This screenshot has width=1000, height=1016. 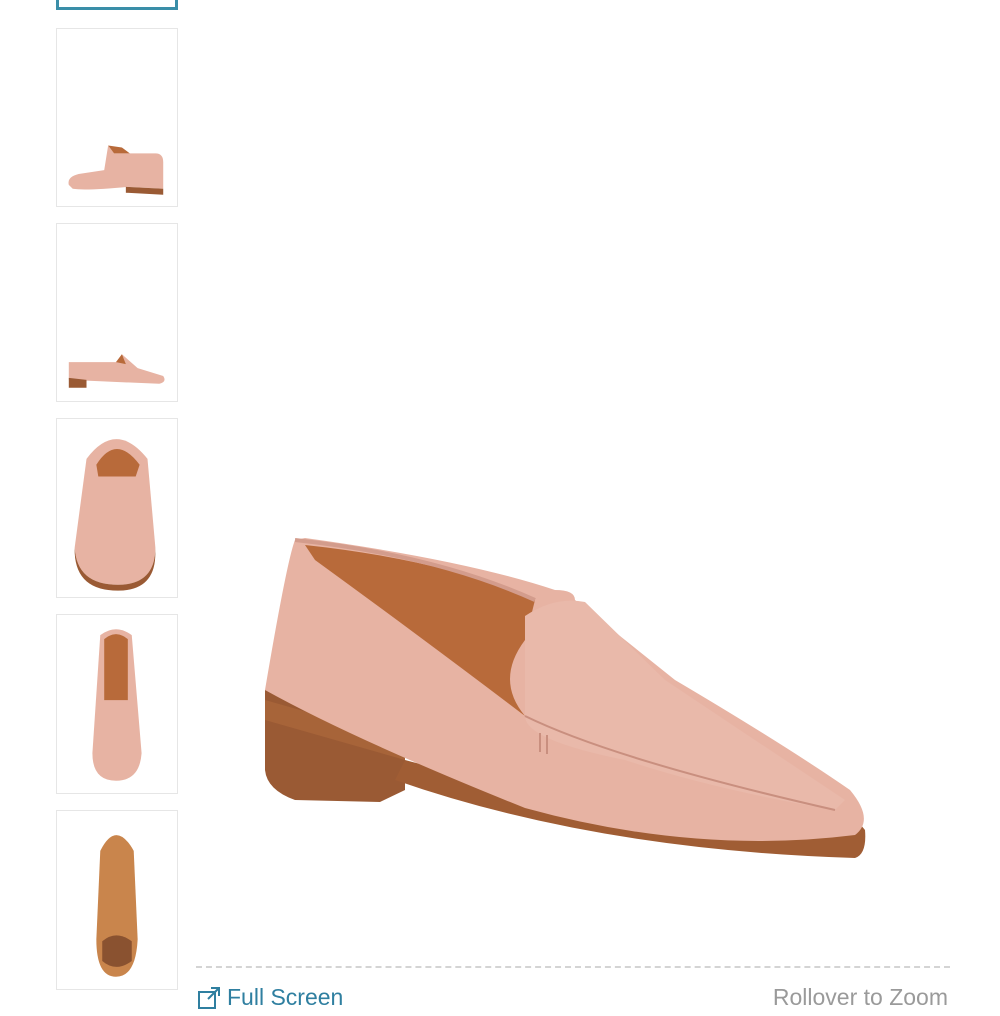 I want to click on shoe-top-image, so click(x=117, y=705).